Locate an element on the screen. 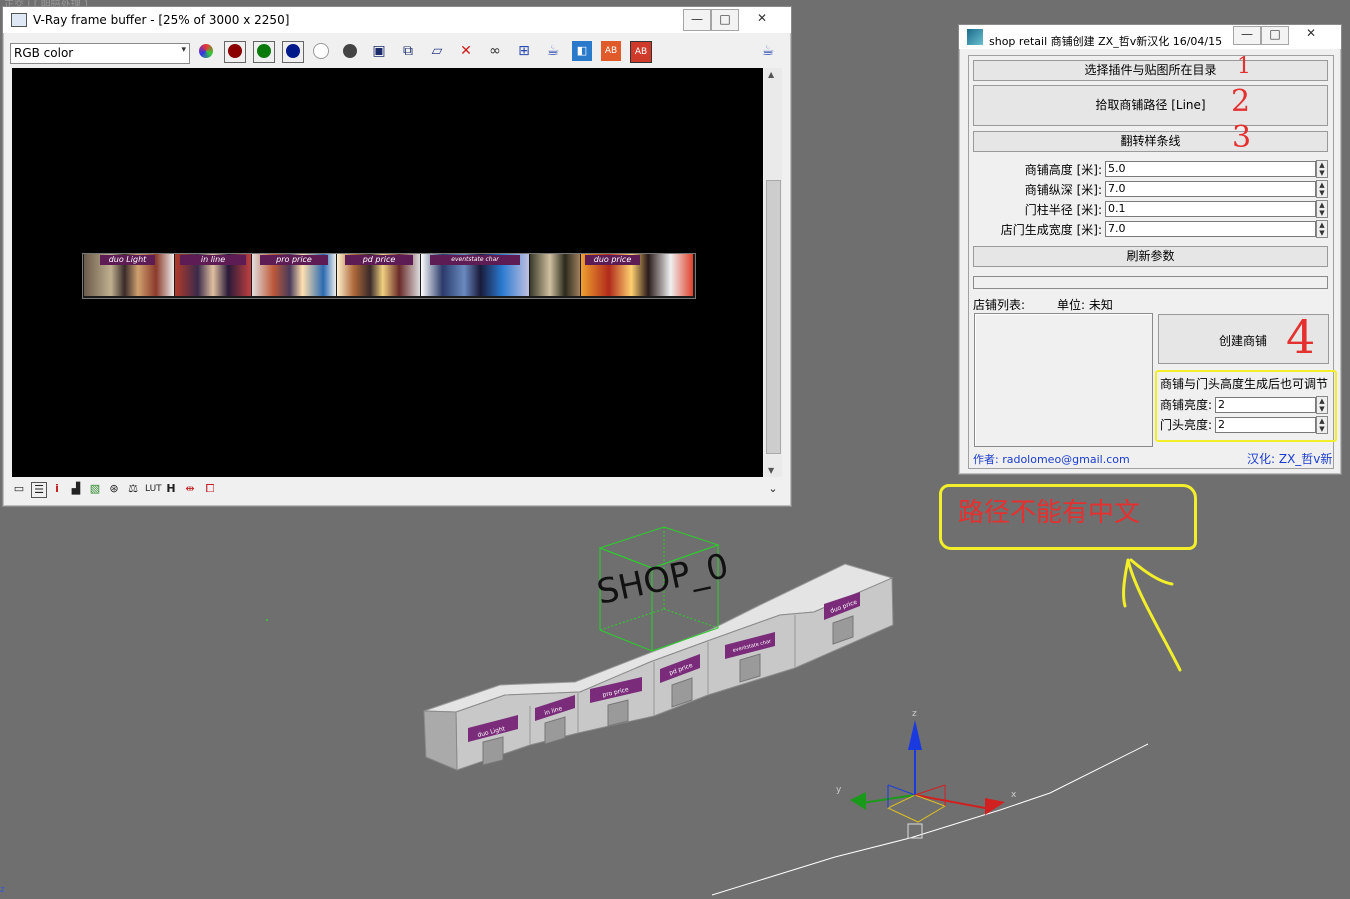 The height and width of the screenshot is (899, 1350). spline-path is located at coordinates (930, 819).